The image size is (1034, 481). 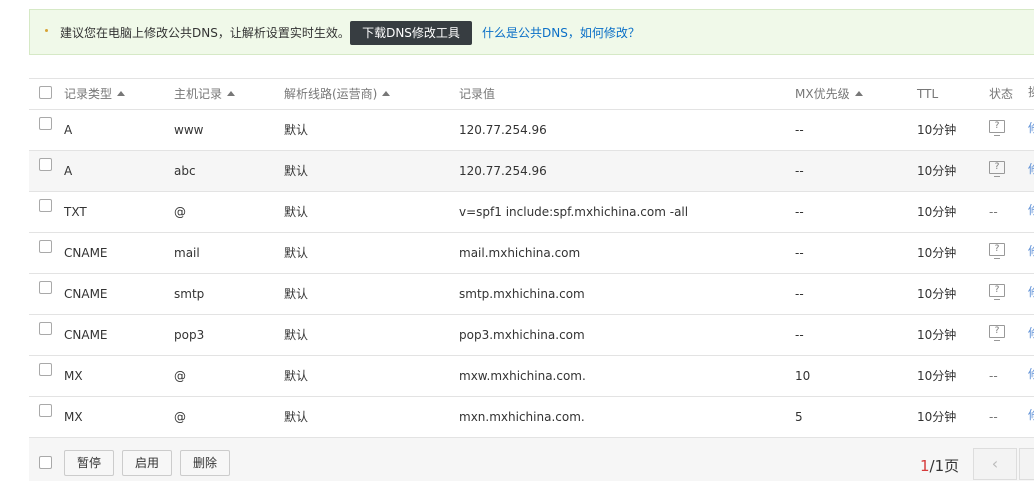 What do you see at coordinates (45, 92) in the screenshot?
I see `select-all-checkbox` at bounding box center [45, 92].